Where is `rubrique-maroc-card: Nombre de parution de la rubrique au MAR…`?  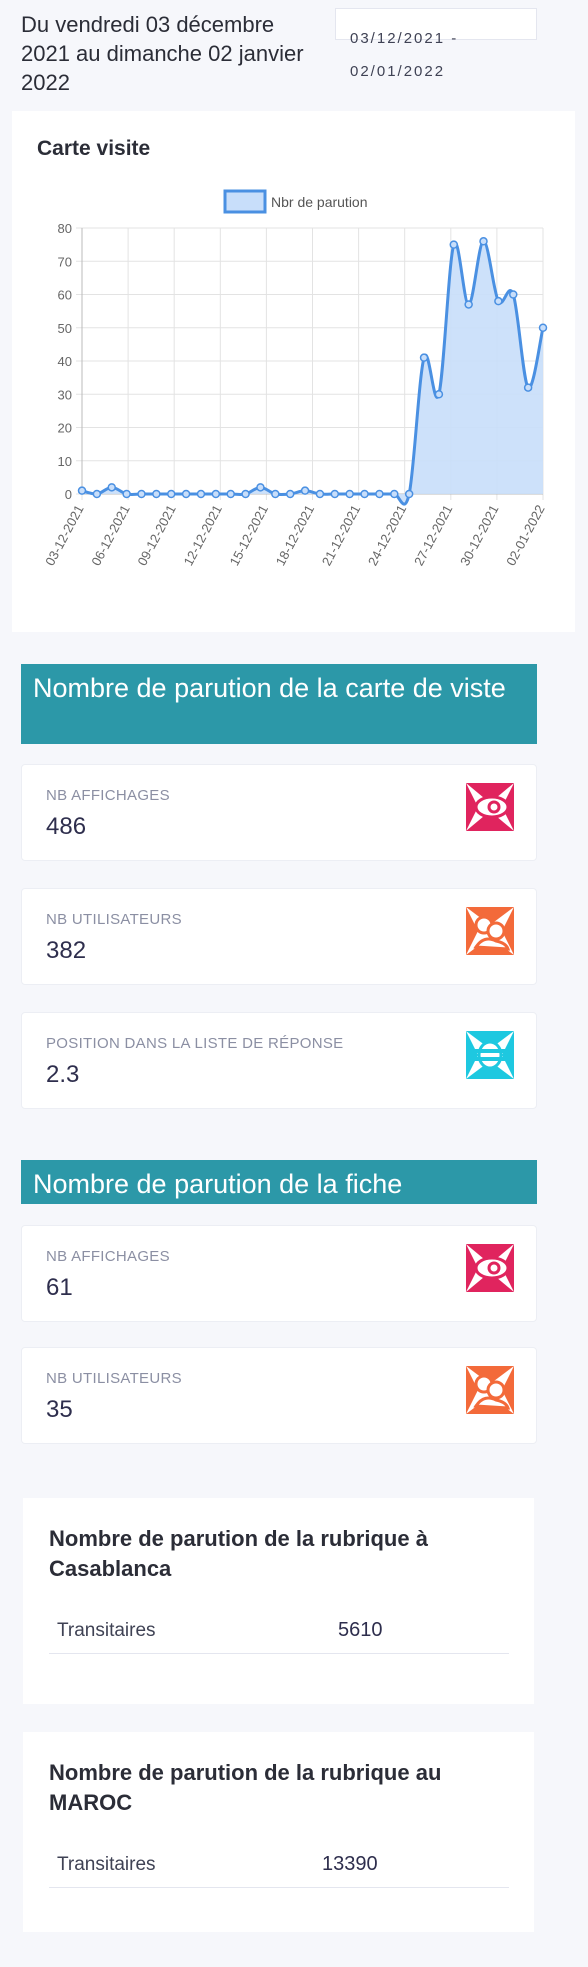 rubrique-maroc-card: Nombre de parution de la rubrique au MAR… is located at coordinates (278, 1832).